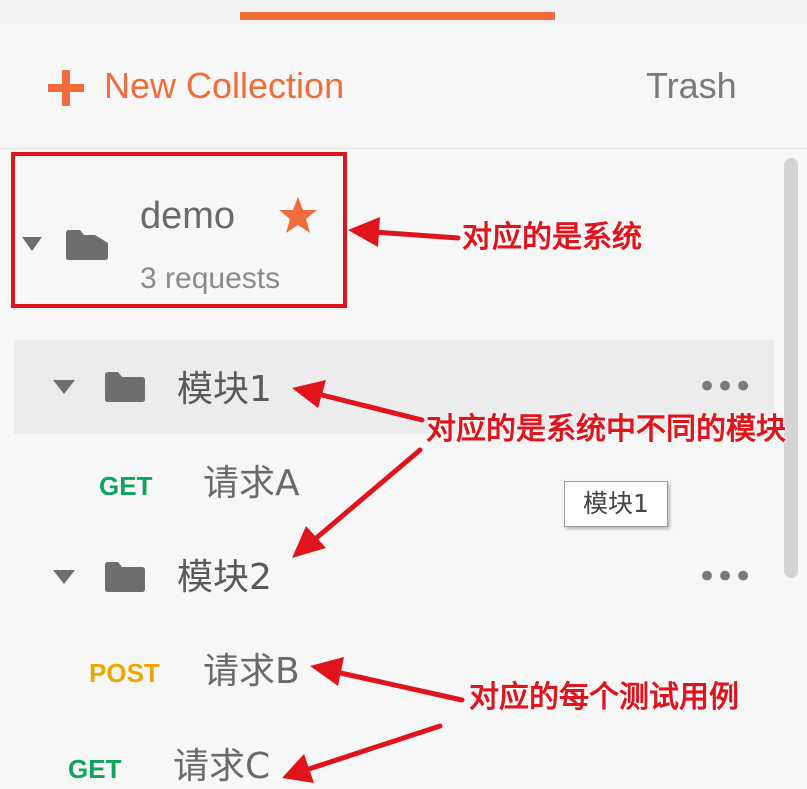 The image size is (807, 789). I want to click on annotation-testcase: 对应的每个测试用例, so click(604, 697).